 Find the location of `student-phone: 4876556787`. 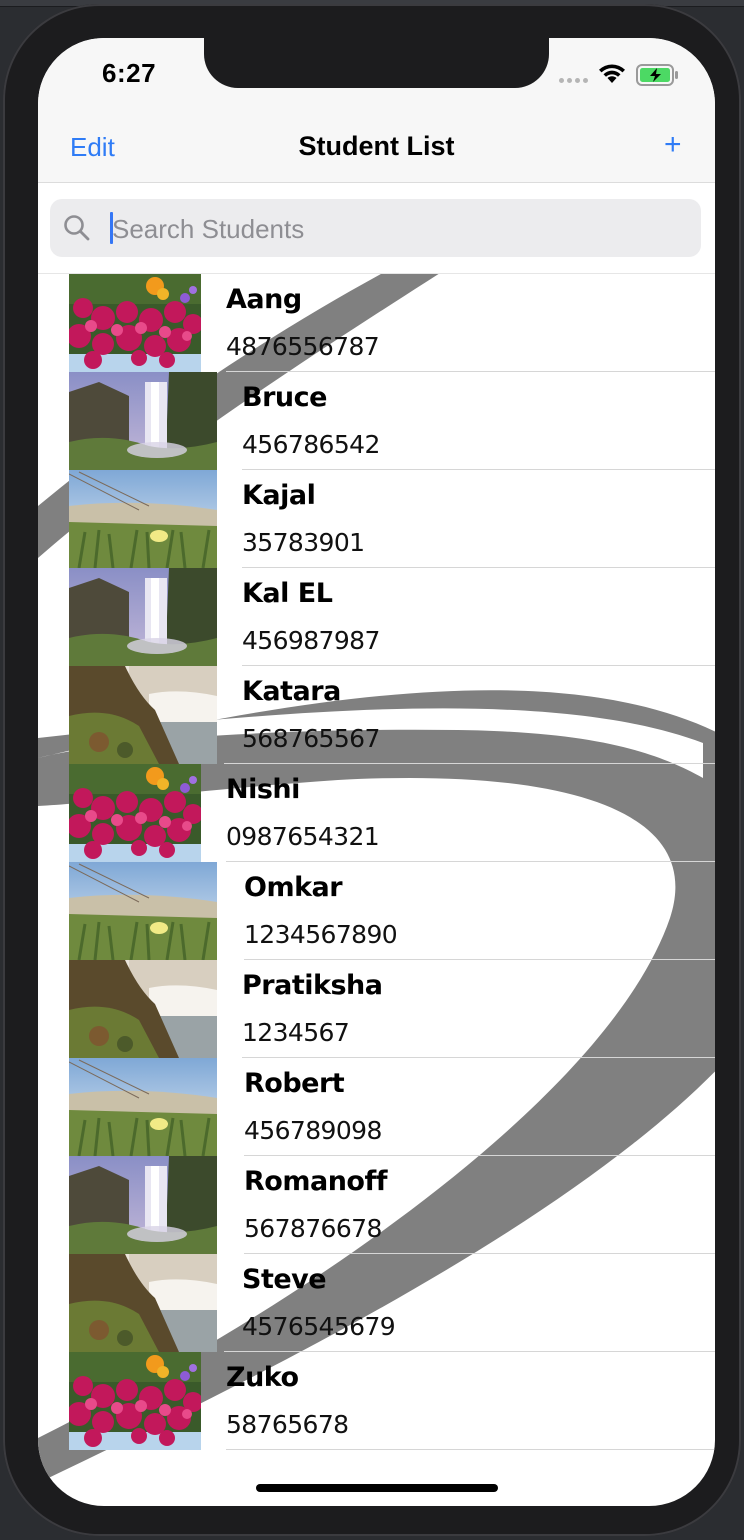

student-phone: 4876556787 is located at coordinates (303, 346).